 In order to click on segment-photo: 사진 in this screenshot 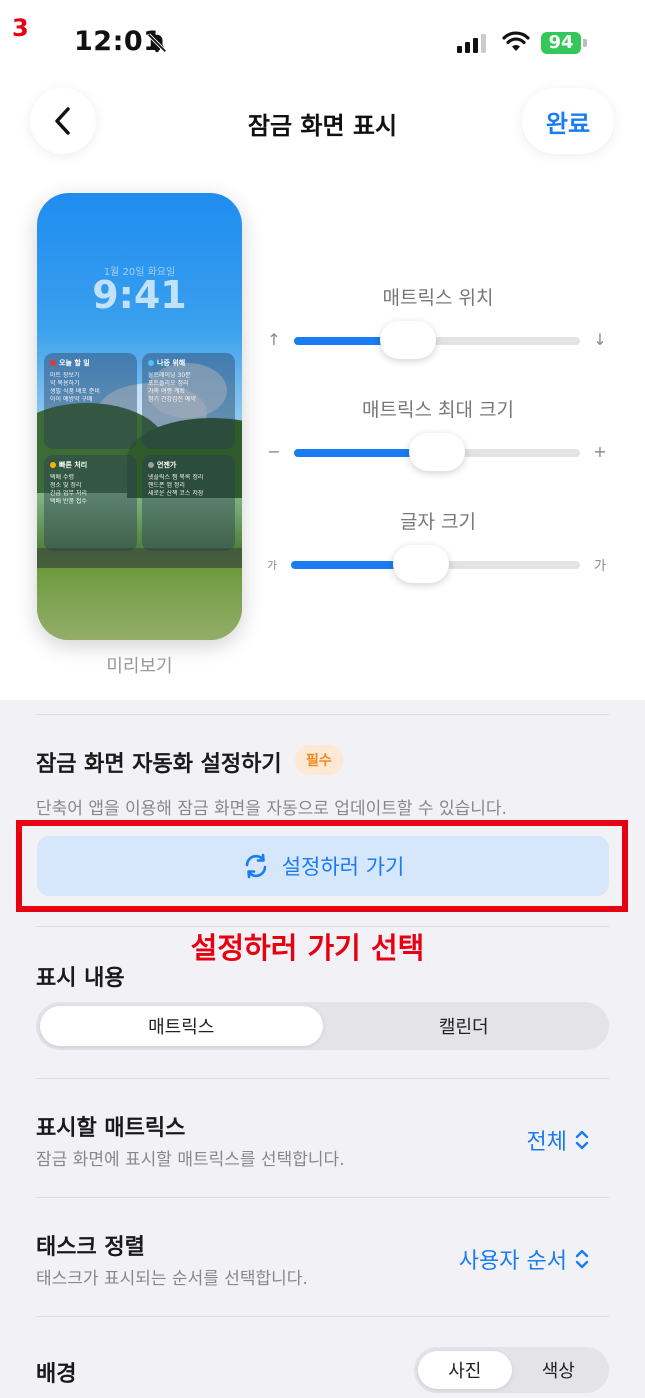, I will do `click(465, 1370)`.